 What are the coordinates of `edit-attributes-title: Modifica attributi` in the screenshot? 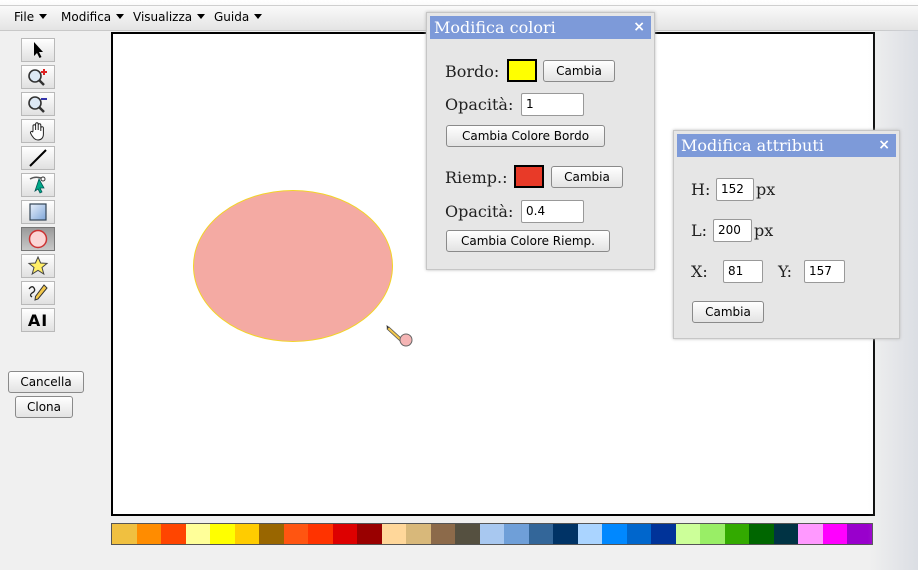 It's located at (752, 145).